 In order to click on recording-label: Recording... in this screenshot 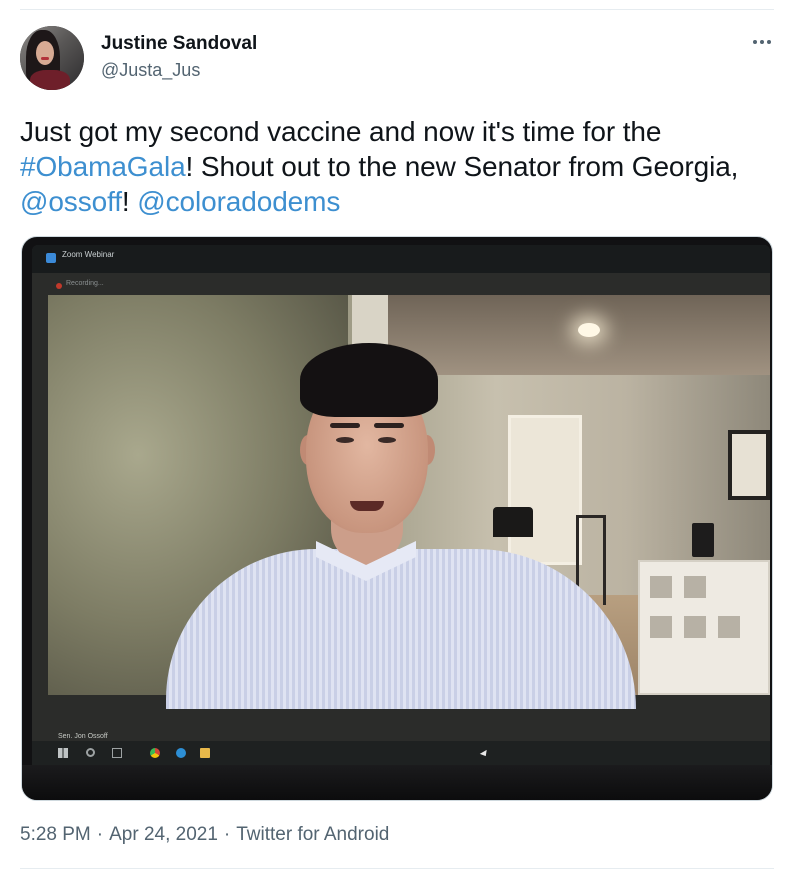, I will do `click(85, 283)`.